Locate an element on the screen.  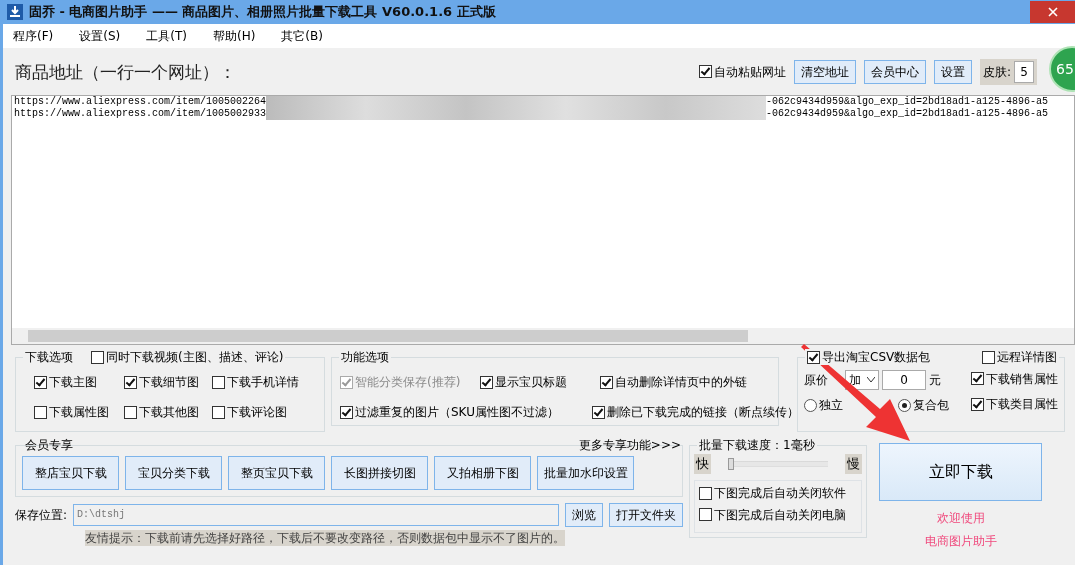
unit-label: 元 is located at coordinates (935, 380).